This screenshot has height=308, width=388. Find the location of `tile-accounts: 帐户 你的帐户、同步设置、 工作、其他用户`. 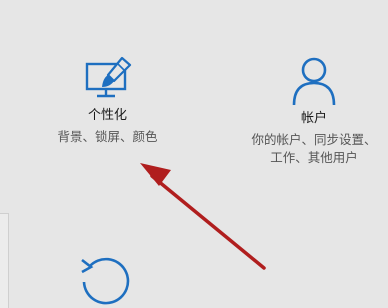

tile-accounts: 帐户 你的帐户、同步设置、 工作、其他用户 is located at coordinates (314, 111).